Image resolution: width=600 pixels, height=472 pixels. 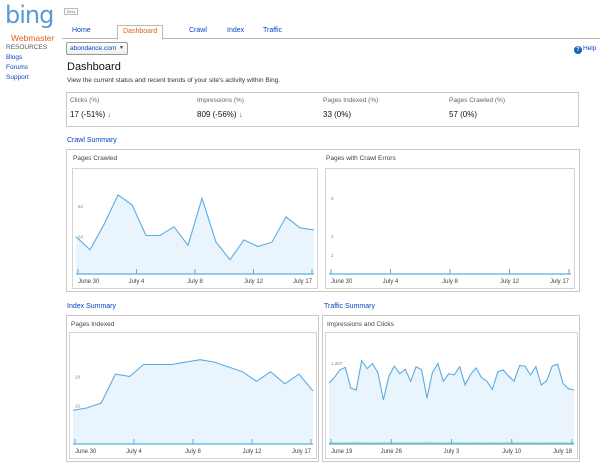 What do you see at coordinates (220, 114) in the screenshot?
I see `stat-value: 809 (-56%) ↓` at bounding box center [220, 114].